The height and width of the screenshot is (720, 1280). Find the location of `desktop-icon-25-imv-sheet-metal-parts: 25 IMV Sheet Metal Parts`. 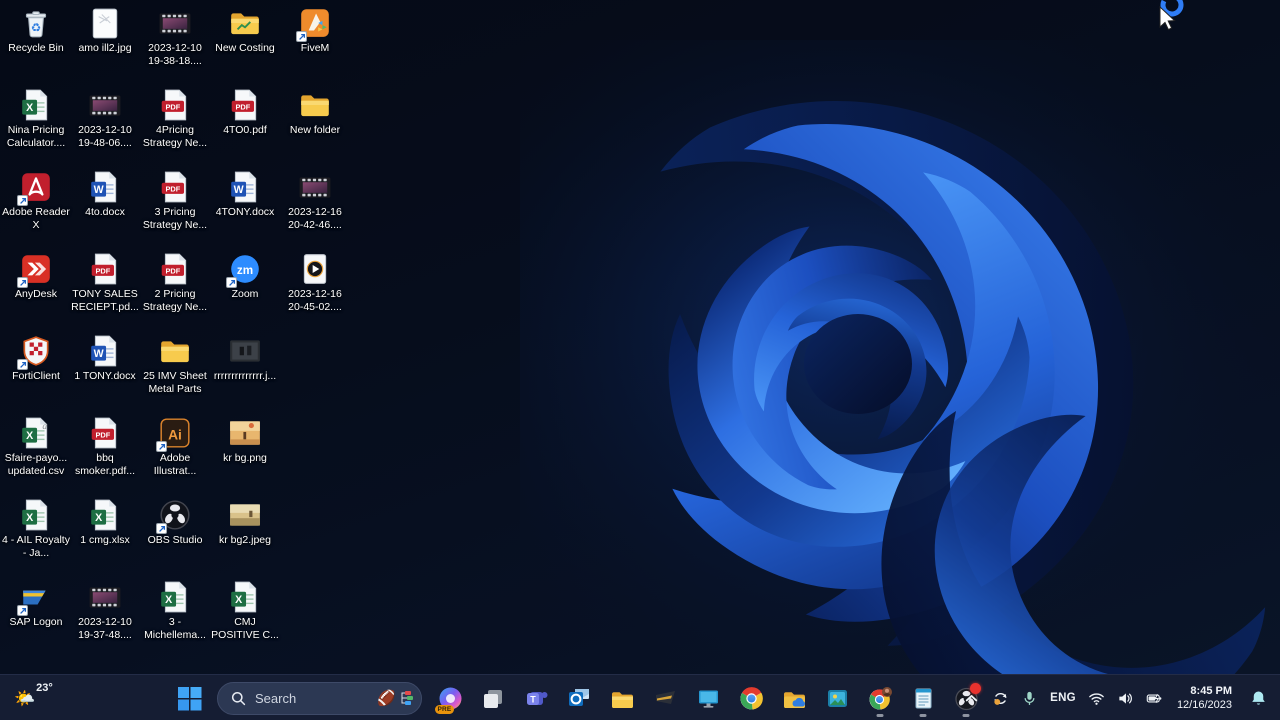

desktop-icon-25-imv-sheet-metal-parts: 25 IMV Sheet Metal Parts is located at coordinates (175, 364).